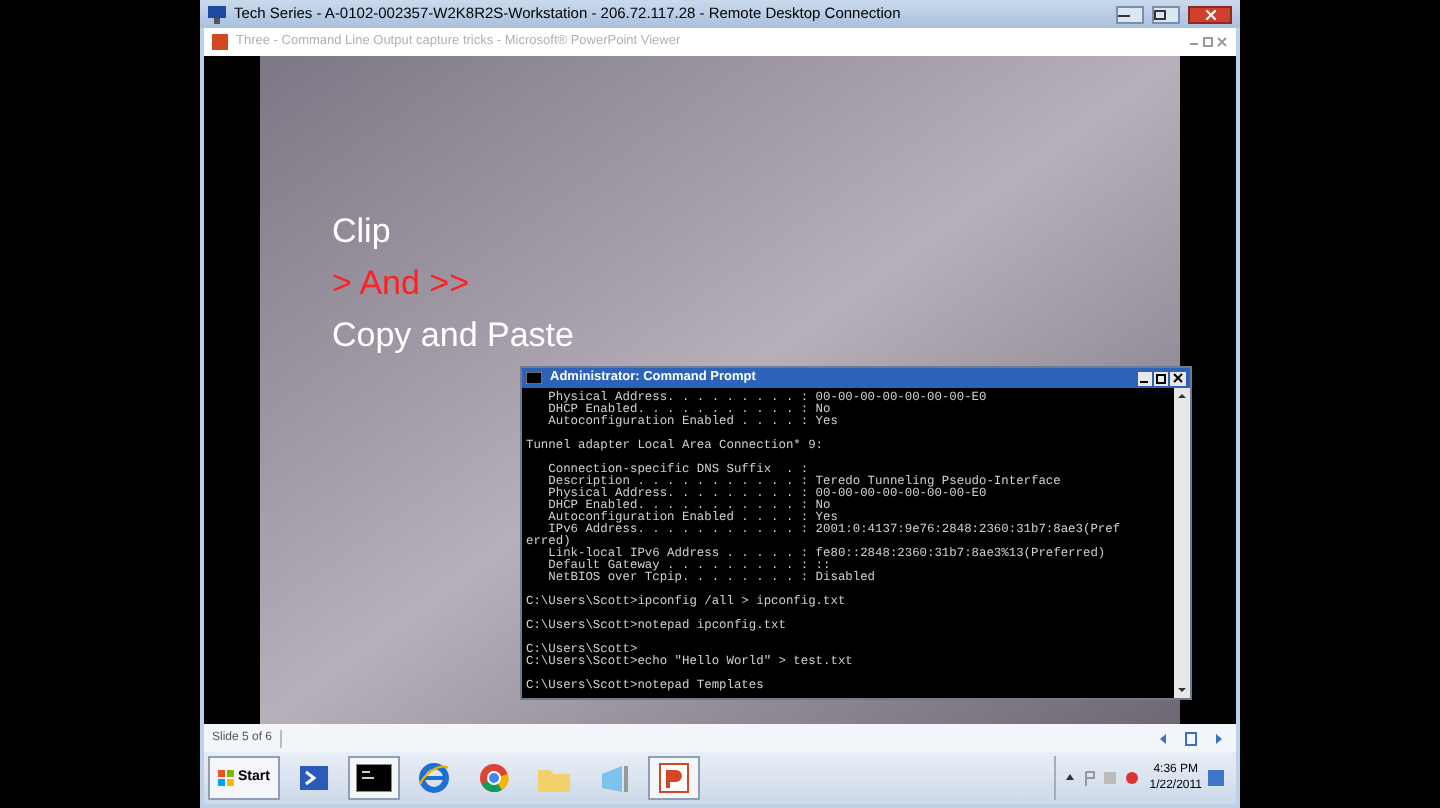 The height and width of the screenshot is (808, 1440). What do you see at coordinates (1160, 14) in the screenshot?
I see `maximize-icon` at bounding box center [1160, 14].